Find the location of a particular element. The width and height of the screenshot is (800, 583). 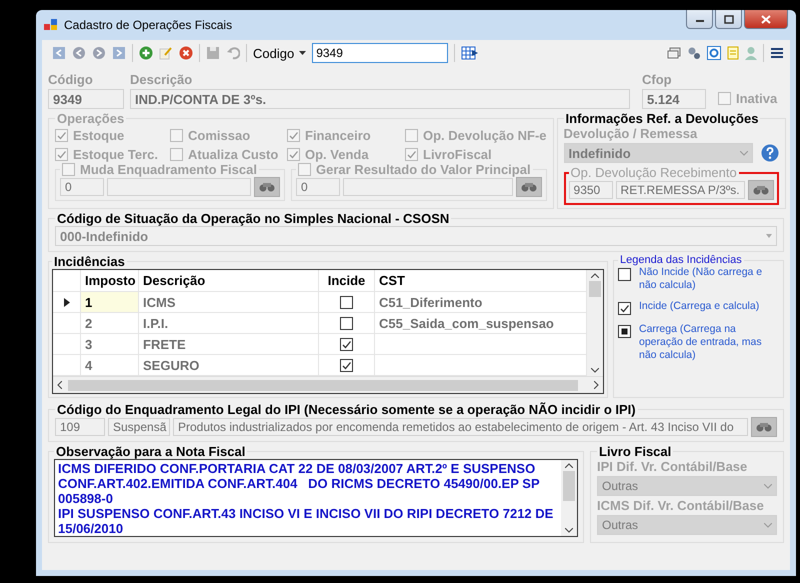

last-record-icon is located at coordinates (119, 53).